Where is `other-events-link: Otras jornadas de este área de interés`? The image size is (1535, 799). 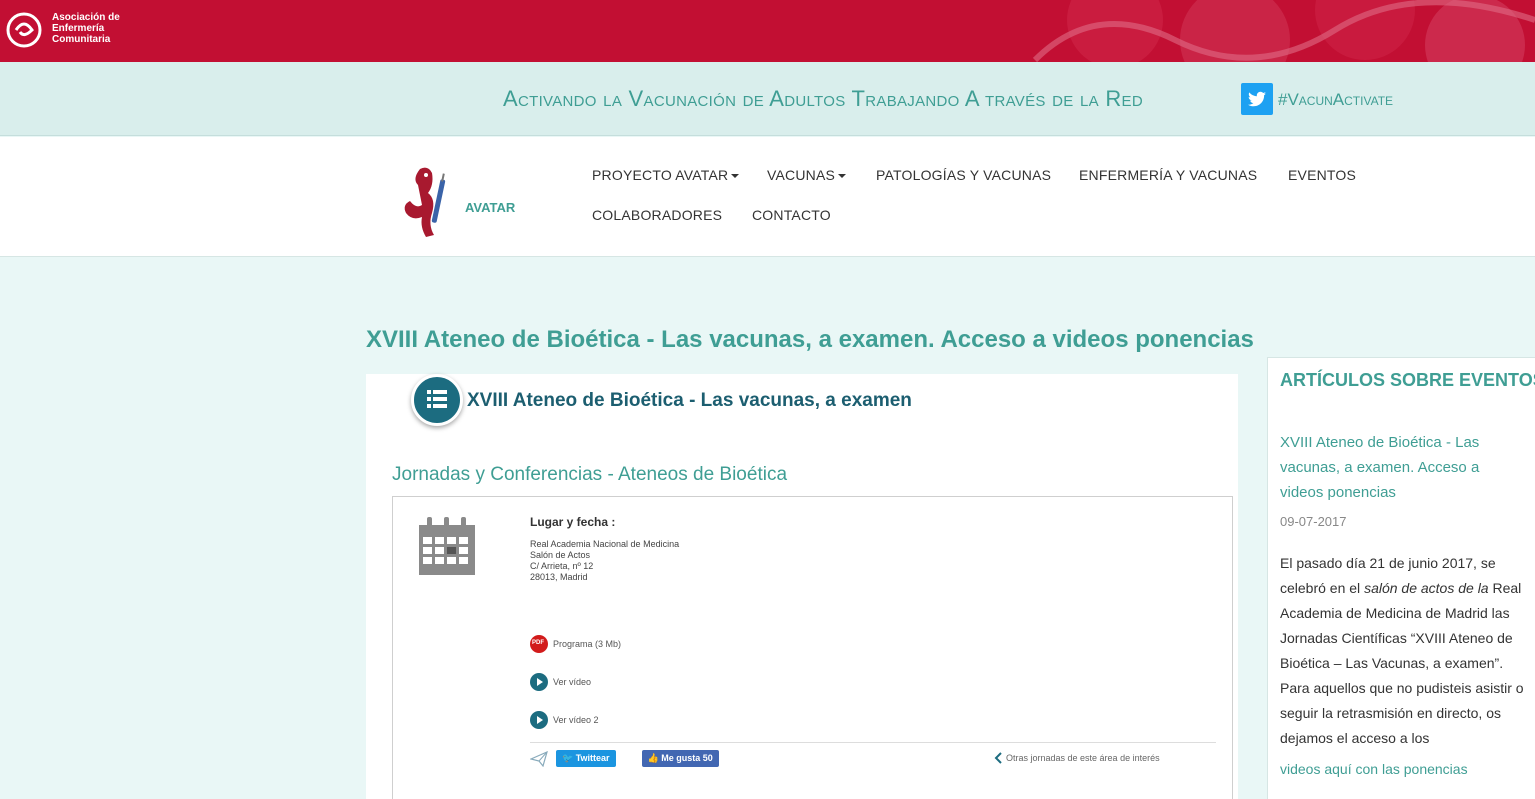 other-events-link: Otras jornadas de este área de interés is located at coordinates (1077, 758).